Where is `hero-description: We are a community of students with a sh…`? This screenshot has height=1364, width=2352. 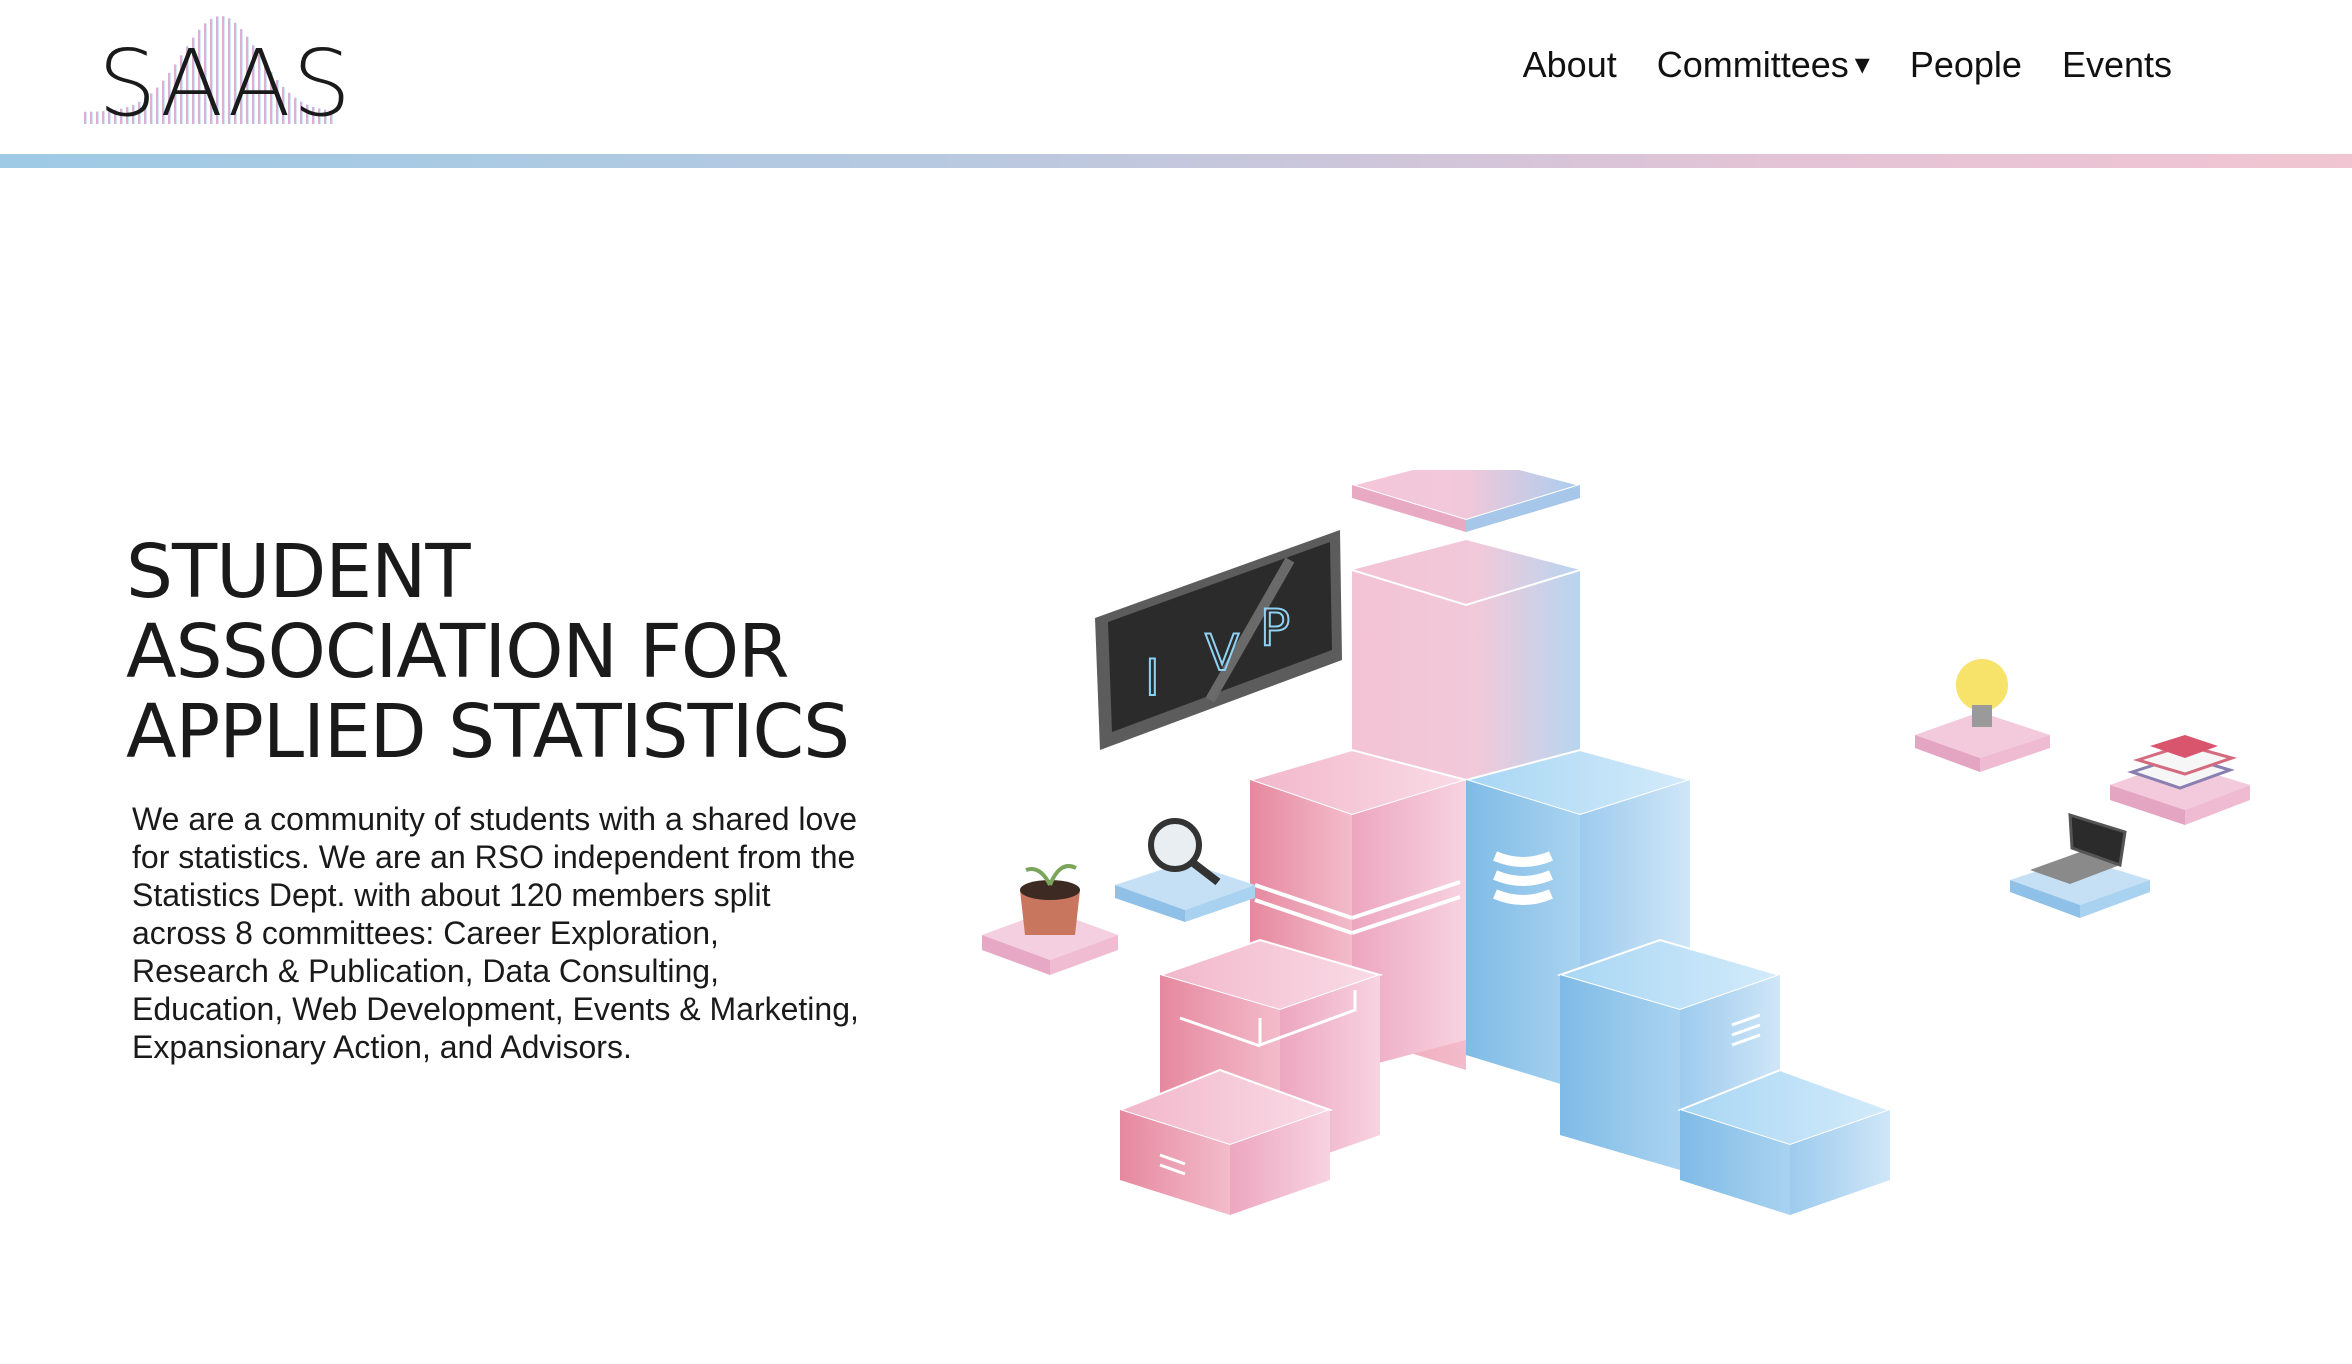 hero-description: We are a community of students with a sh… is located at coordinates (495, 933).